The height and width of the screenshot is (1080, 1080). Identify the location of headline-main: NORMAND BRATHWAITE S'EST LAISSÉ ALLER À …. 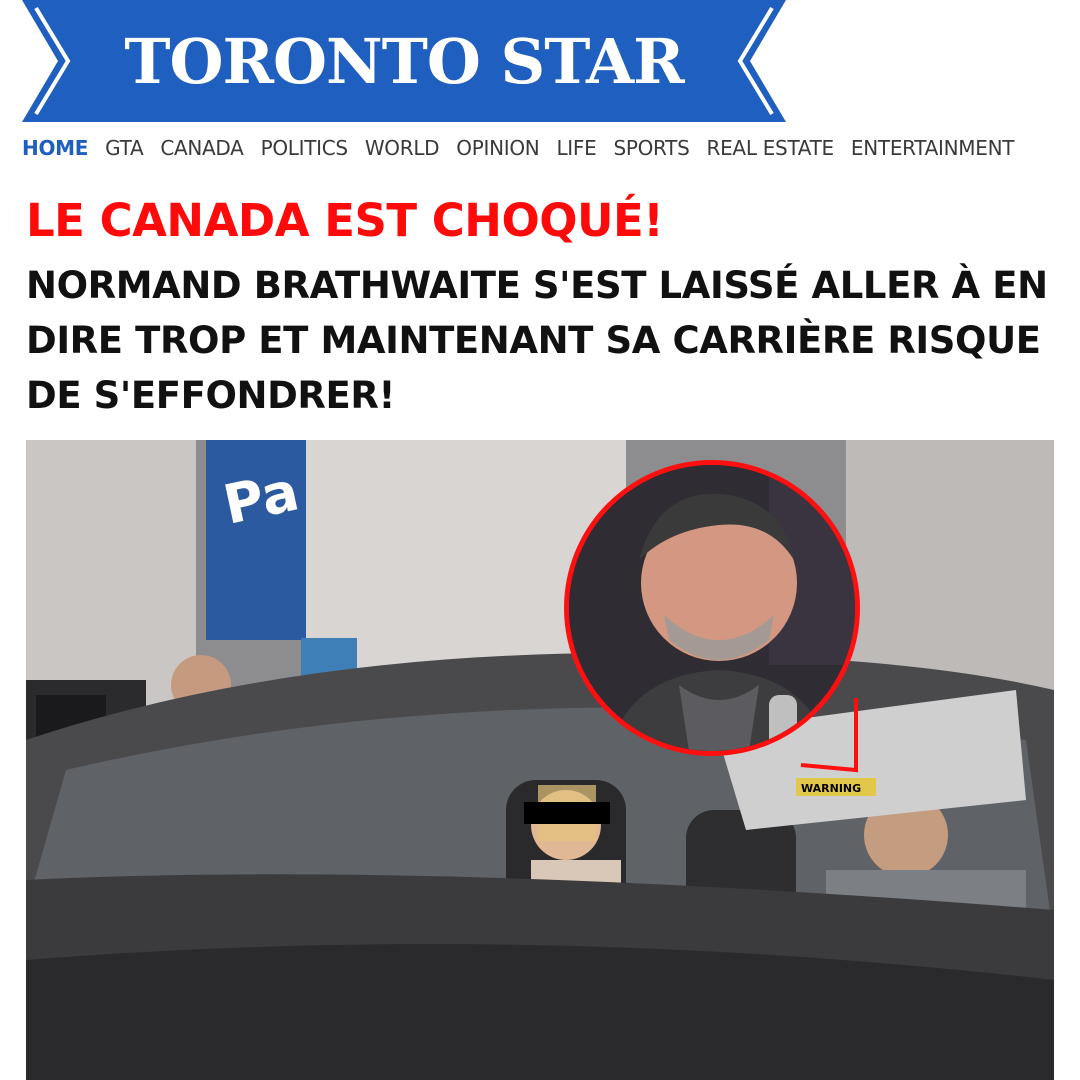
(546, 340).